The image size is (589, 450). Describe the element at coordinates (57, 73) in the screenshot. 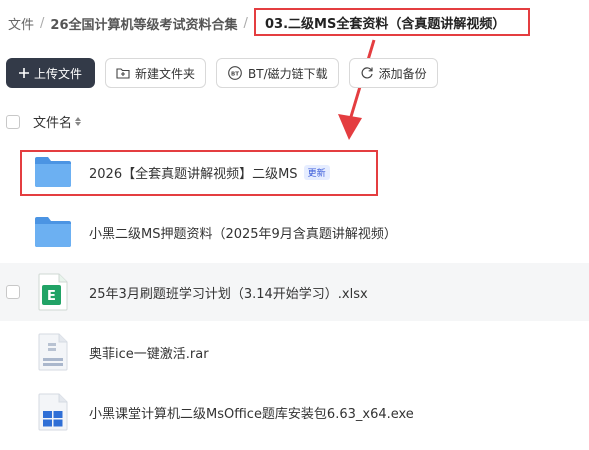

I see `upload-button-label: 上传文件` at that location.